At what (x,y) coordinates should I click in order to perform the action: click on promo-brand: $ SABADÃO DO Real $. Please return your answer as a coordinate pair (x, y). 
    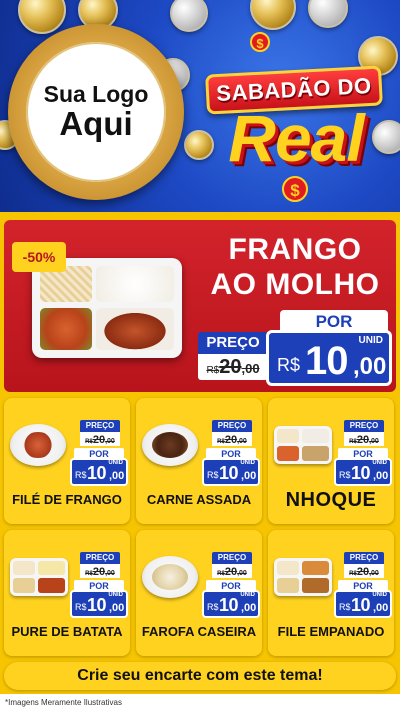
    Looking at the image, I should click on (296, 118).